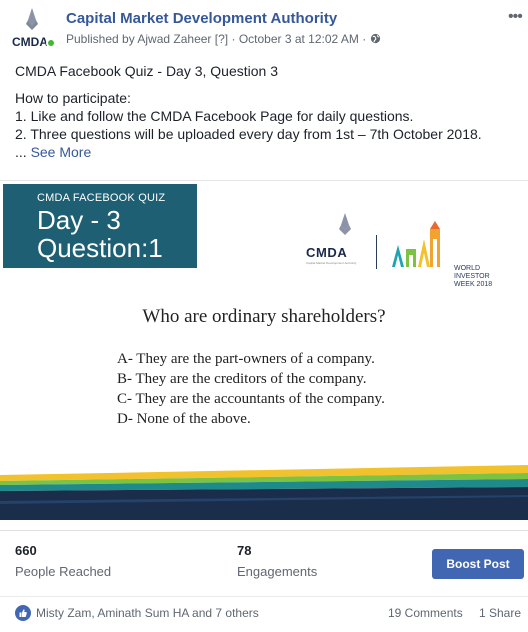 Image resolution: width=528 pixels, height=632 pixels. I want to click on shares-count: 1 Share, so click(500, 613).